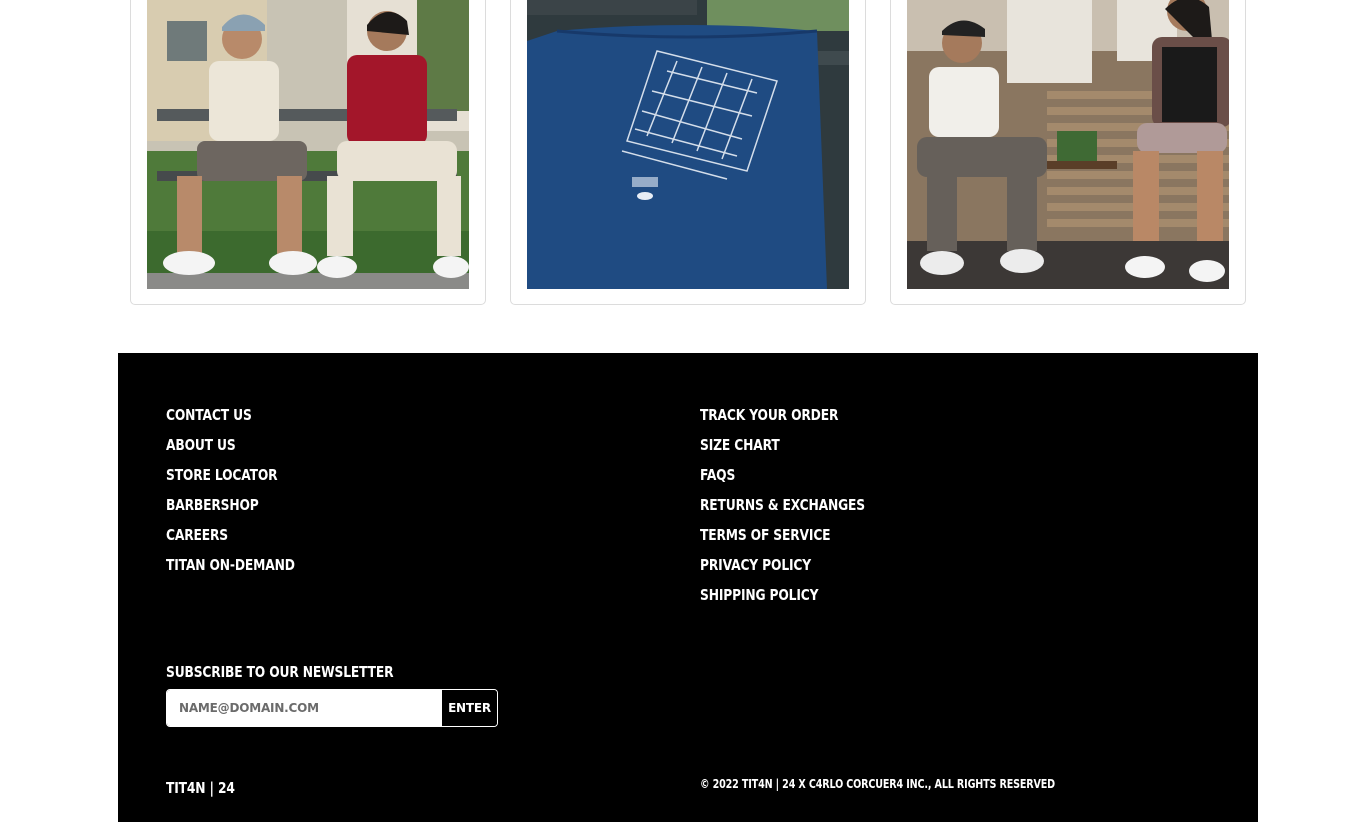  What do you see at coordinates (200, 788) in the screenshot?
I see `footer-brand: TIT4N | 24` at bounding box center [200, 788].